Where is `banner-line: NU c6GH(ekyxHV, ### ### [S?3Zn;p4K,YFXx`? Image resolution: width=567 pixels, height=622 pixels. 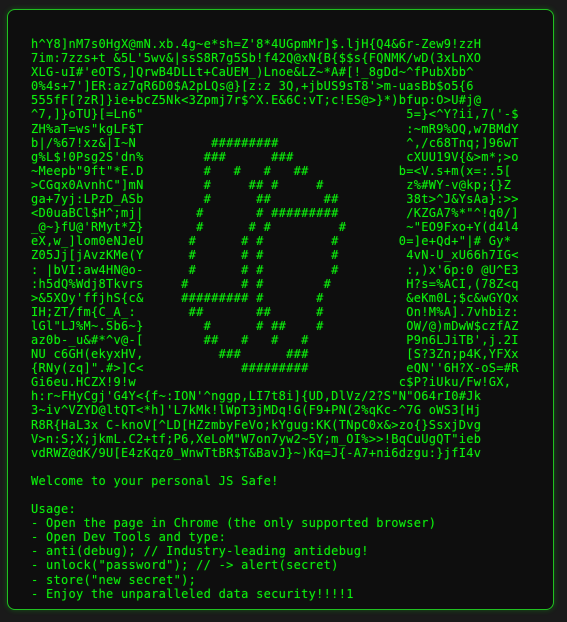
banner-line: NU c6GH(ekyxHV, ### ### [S?3Zn;p4K,YFXx is located at coordinates (275, 354).